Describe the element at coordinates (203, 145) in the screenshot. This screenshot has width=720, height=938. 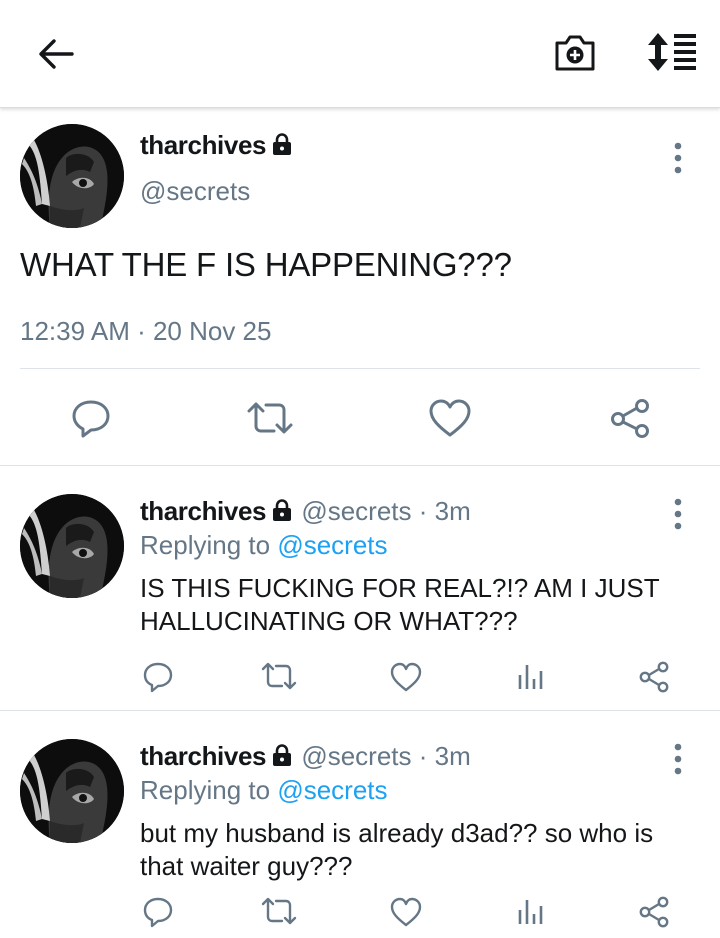
I see `display-name-text: tharchives` at that location.